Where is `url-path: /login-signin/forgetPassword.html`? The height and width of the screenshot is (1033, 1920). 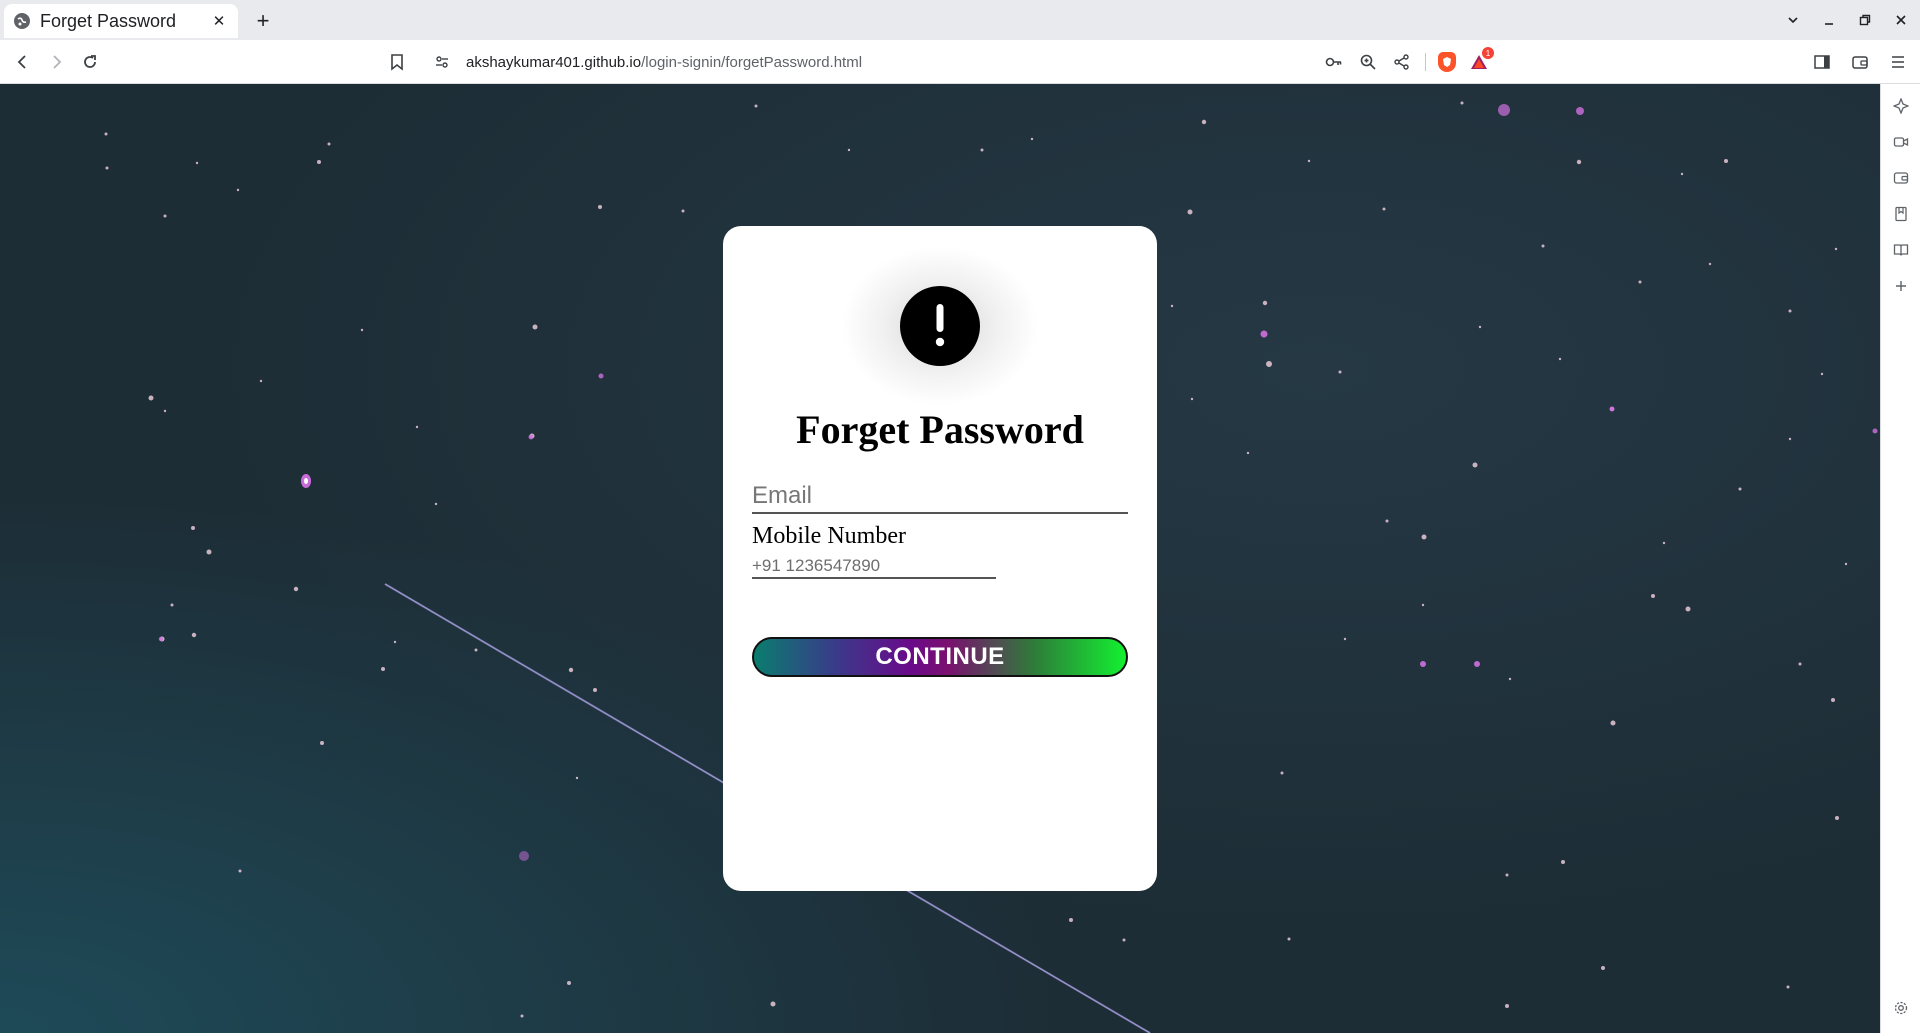
url-path: /login-signin/forgetPassword.html is located at coordinates (752, 62).